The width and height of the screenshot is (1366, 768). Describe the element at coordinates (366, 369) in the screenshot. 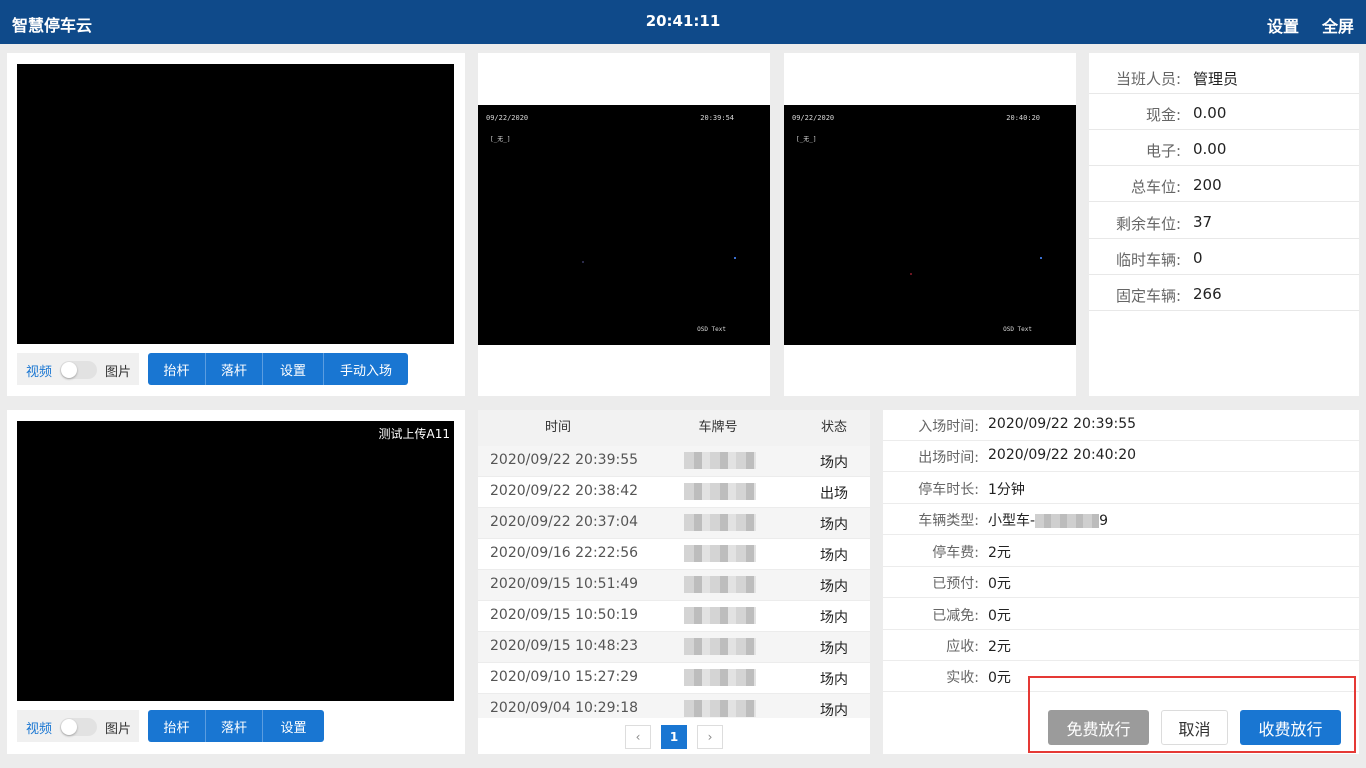

I see `manual-entry-button: 手动入场` at that location.